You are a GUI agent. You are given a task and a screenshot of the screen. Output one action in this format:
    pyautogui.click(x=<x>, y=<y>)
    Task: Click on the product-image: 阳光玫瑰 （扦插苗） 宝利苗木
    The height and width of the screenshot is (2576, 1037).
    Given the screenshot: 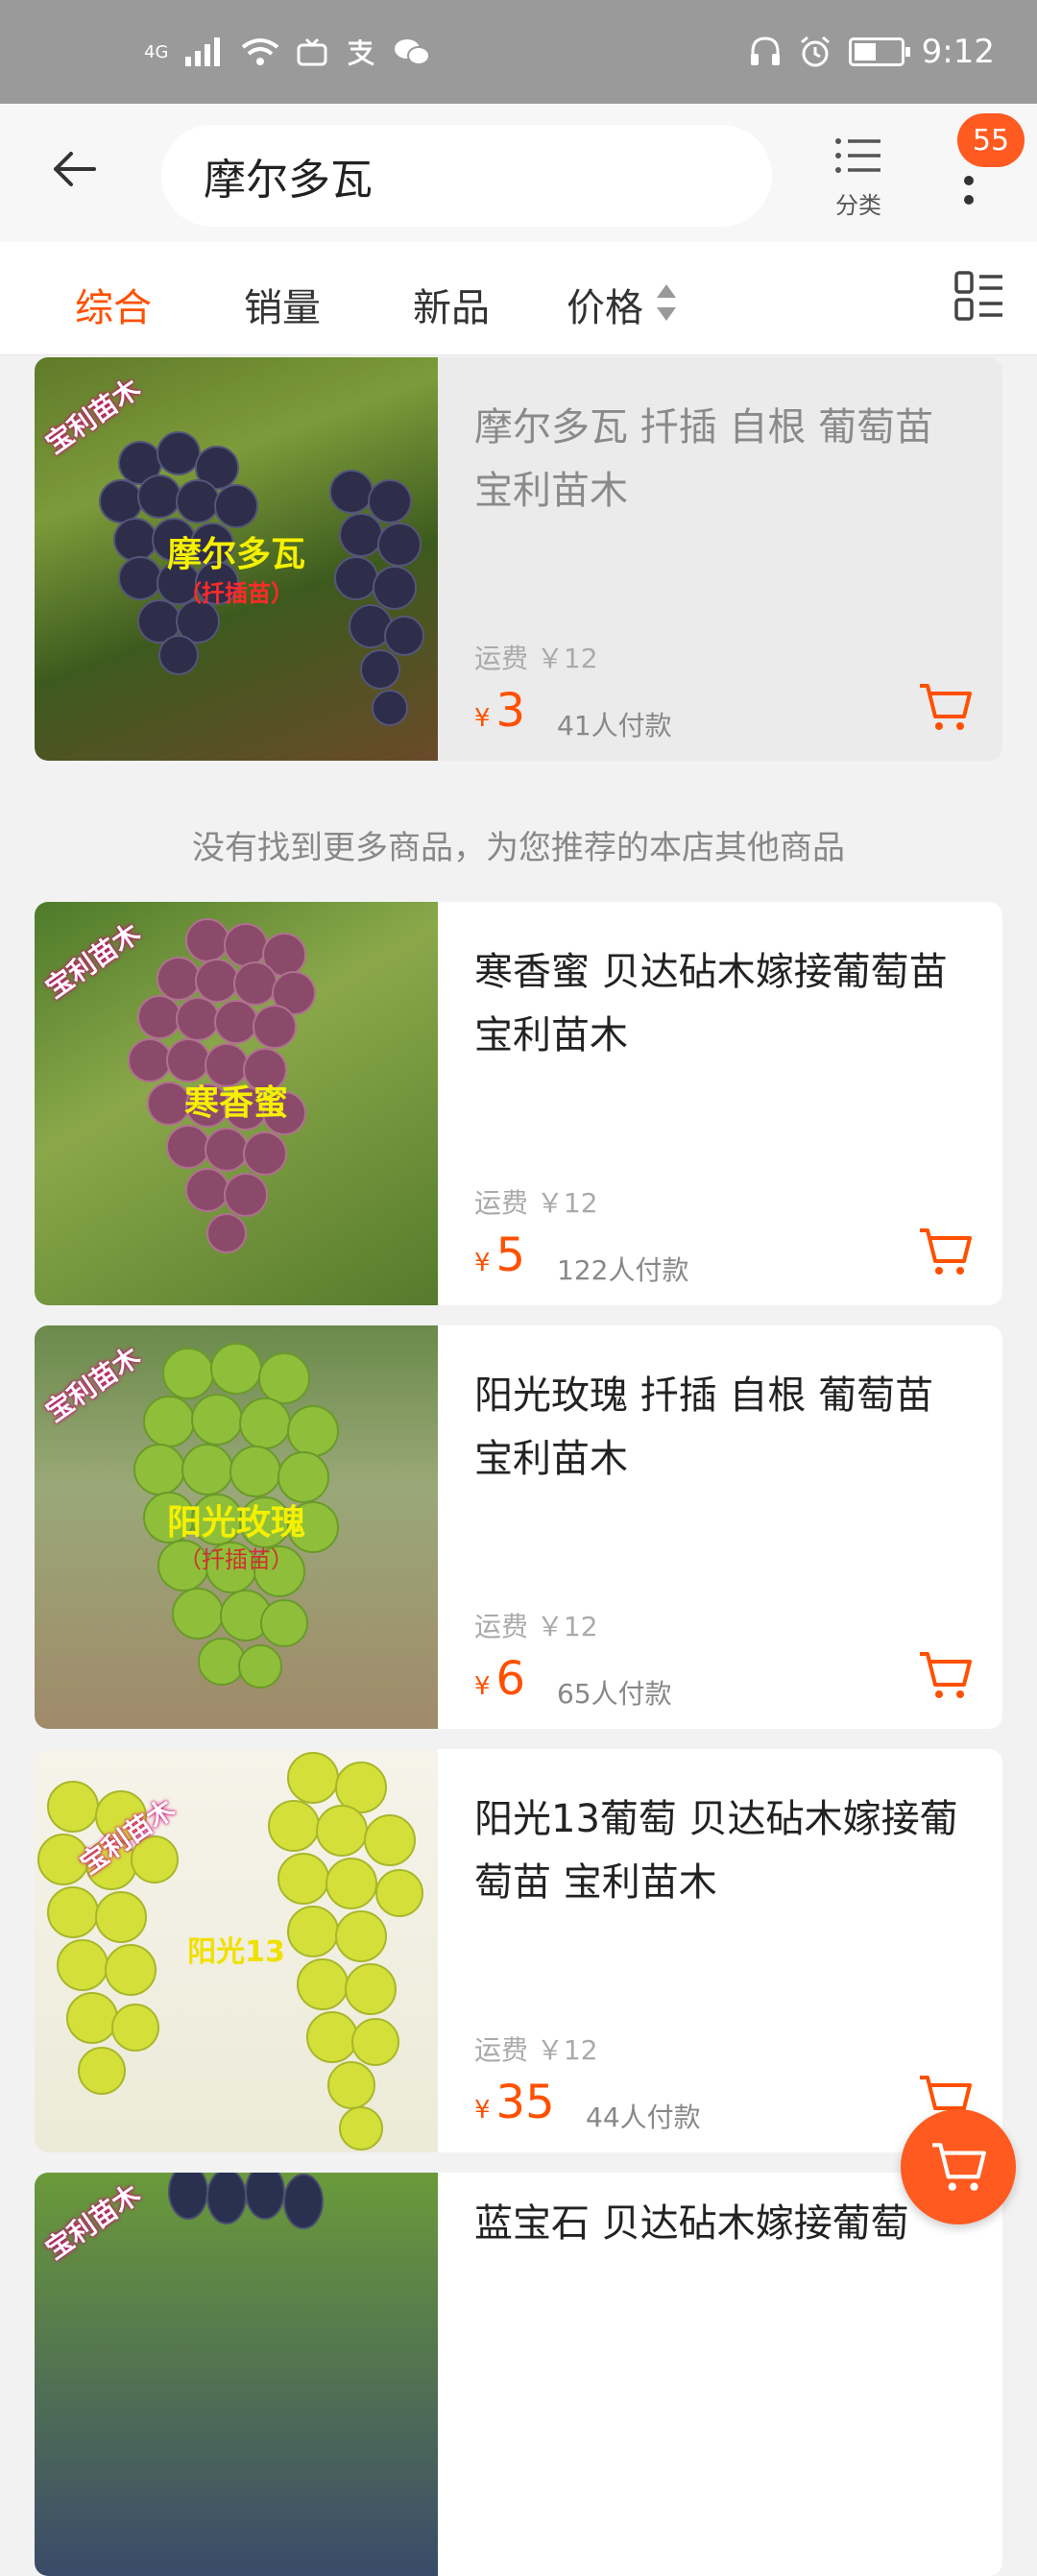 What is the action you would take?
    pyautogui.click(x=236, y=1527)
    